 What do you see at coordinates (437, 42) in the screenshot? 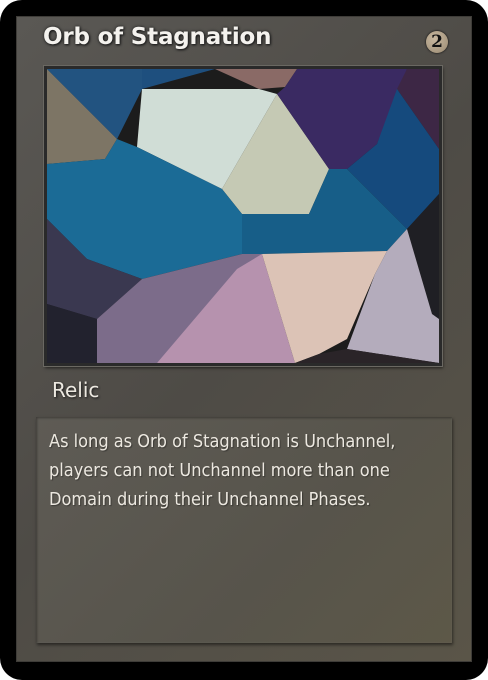
I see `mana-cost-icon: 2` at bounding box center [437, 42].